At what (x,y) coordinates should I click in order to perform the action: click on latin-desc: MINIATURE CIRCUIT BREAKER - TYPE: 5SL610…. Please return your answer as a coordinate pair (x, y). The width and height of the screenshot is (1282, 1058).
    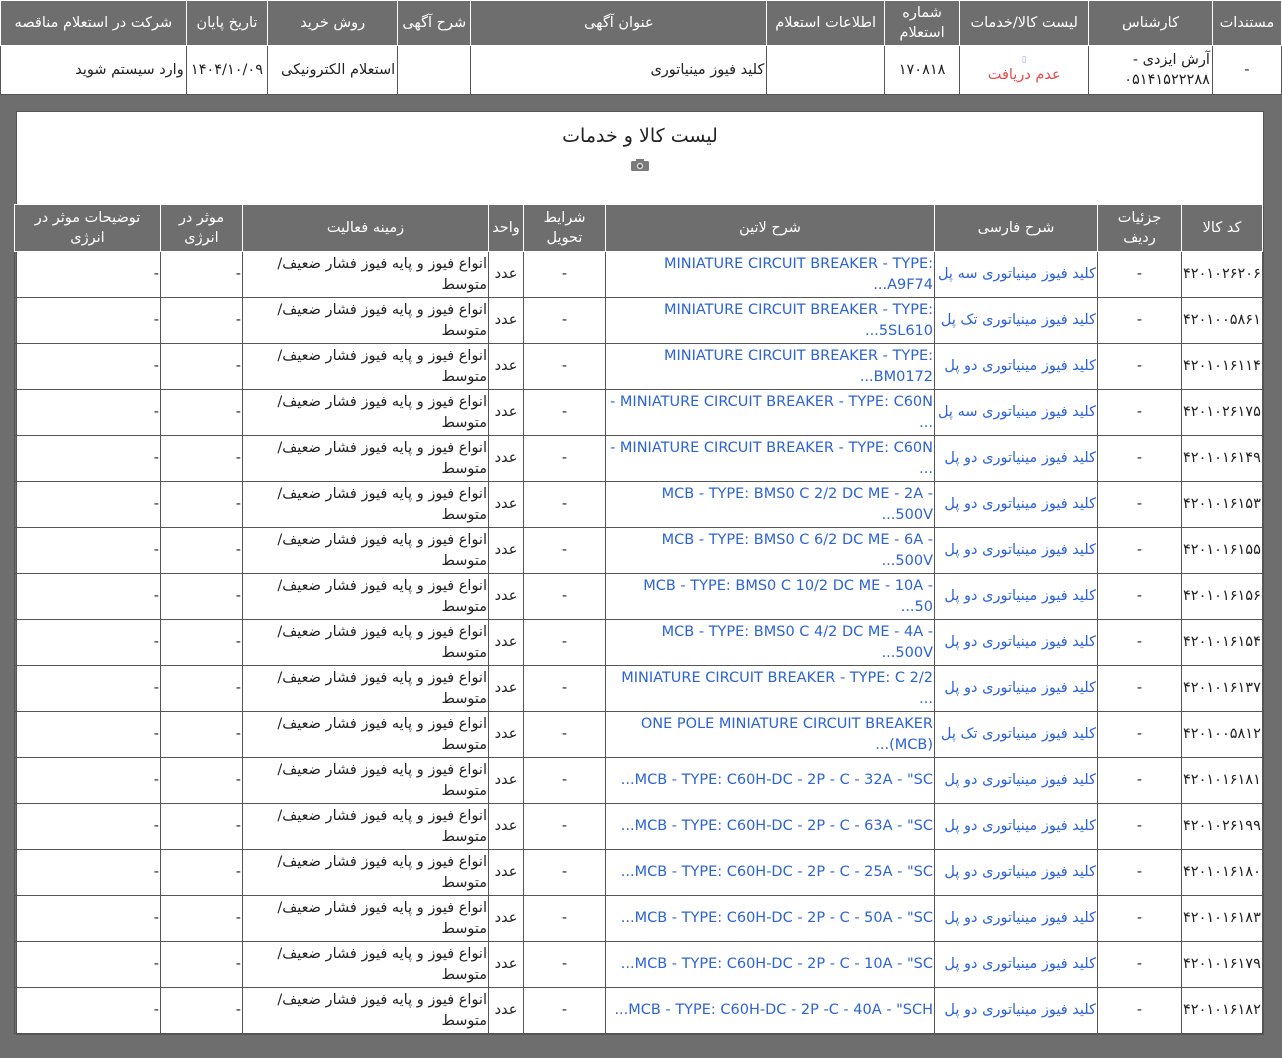
    Looking at the image, I should click on (770, 320).